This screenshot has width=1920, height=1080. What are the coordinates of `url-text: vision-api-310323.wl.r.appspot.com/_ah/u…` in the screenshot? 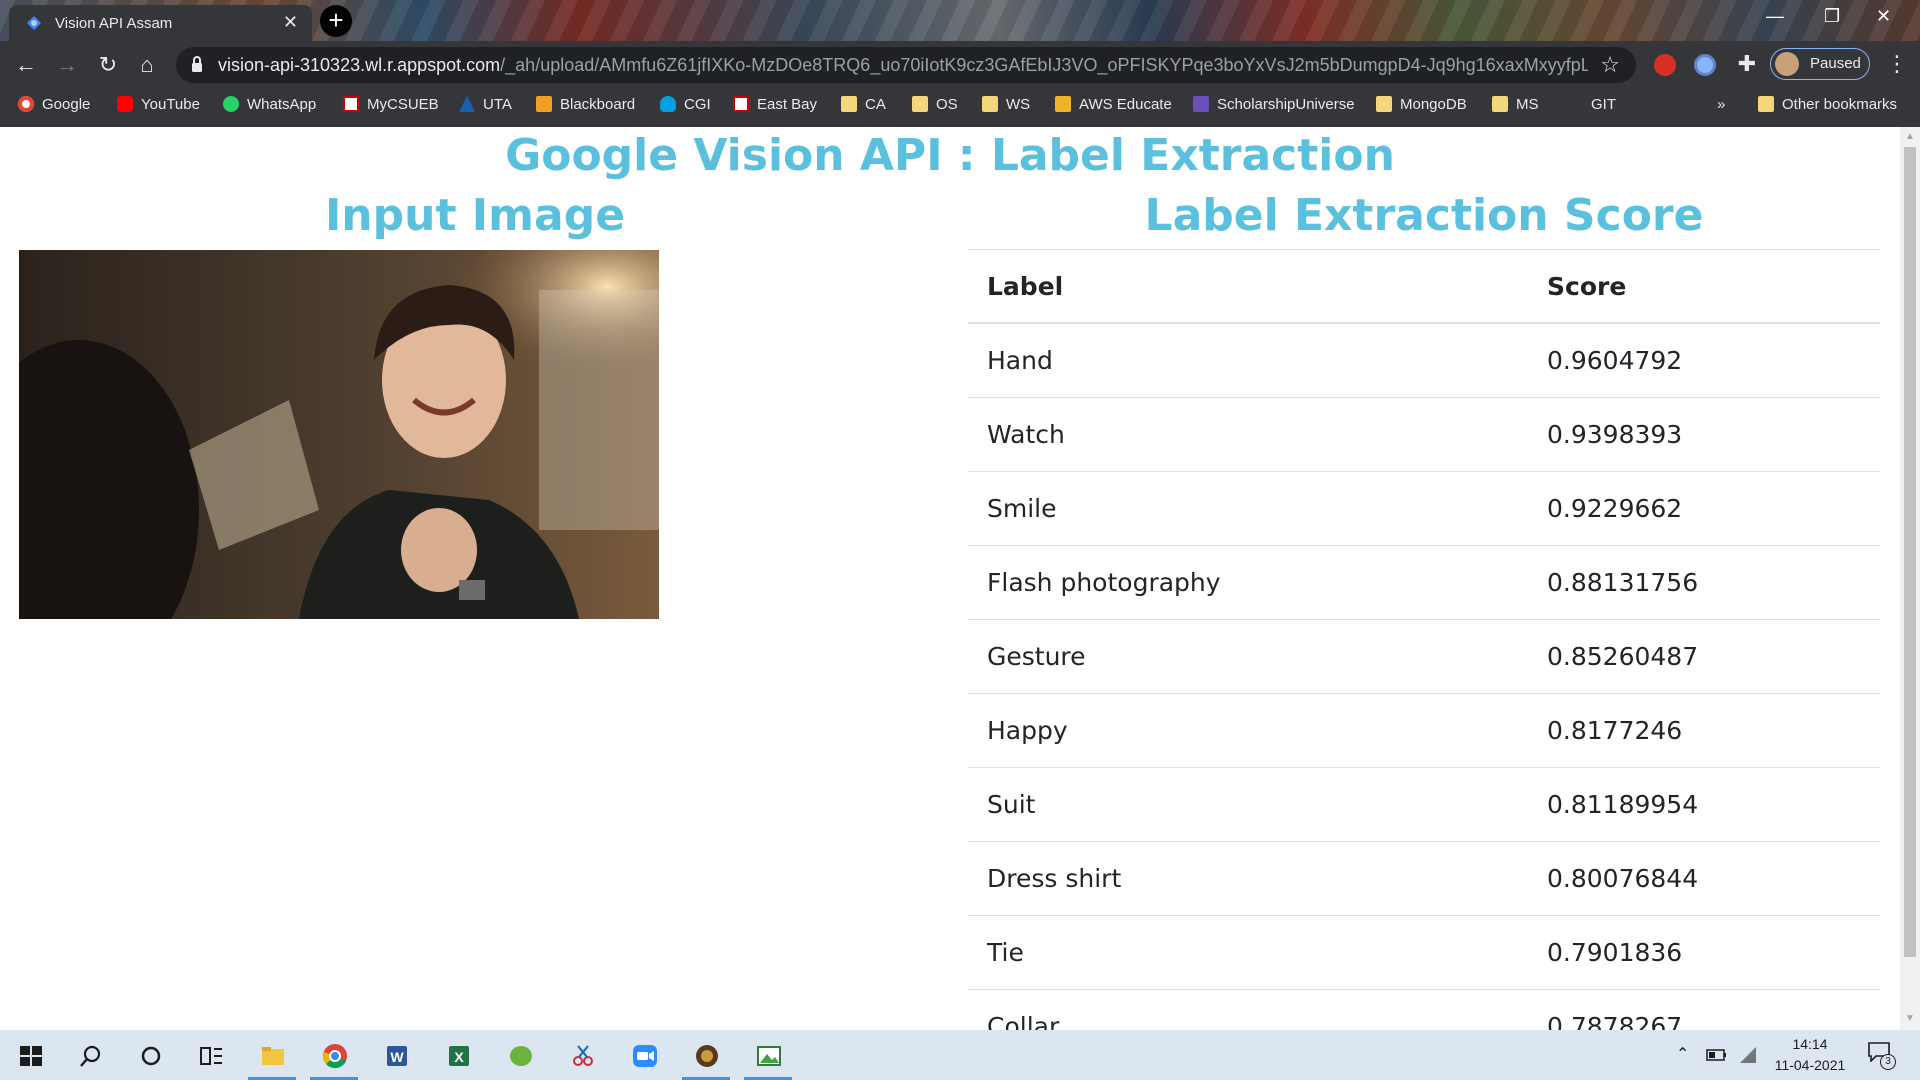 It's located at (903, 65).